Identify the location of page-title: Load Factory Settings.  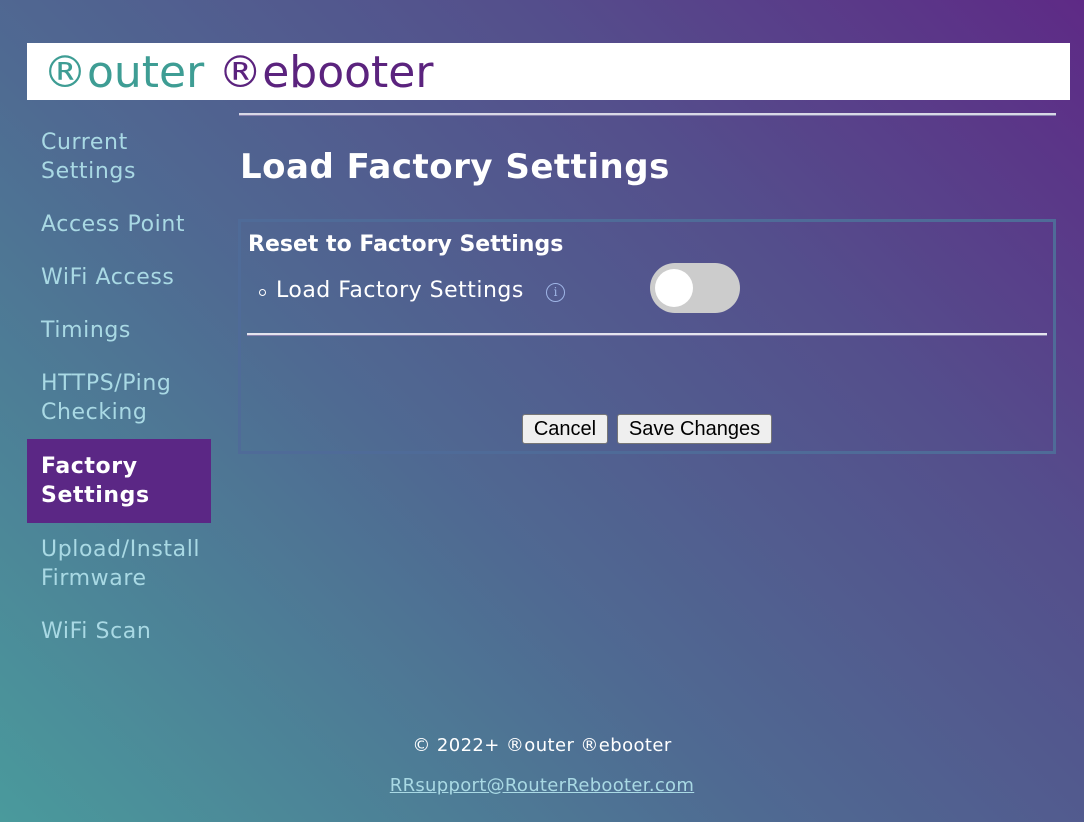
(455, 167).